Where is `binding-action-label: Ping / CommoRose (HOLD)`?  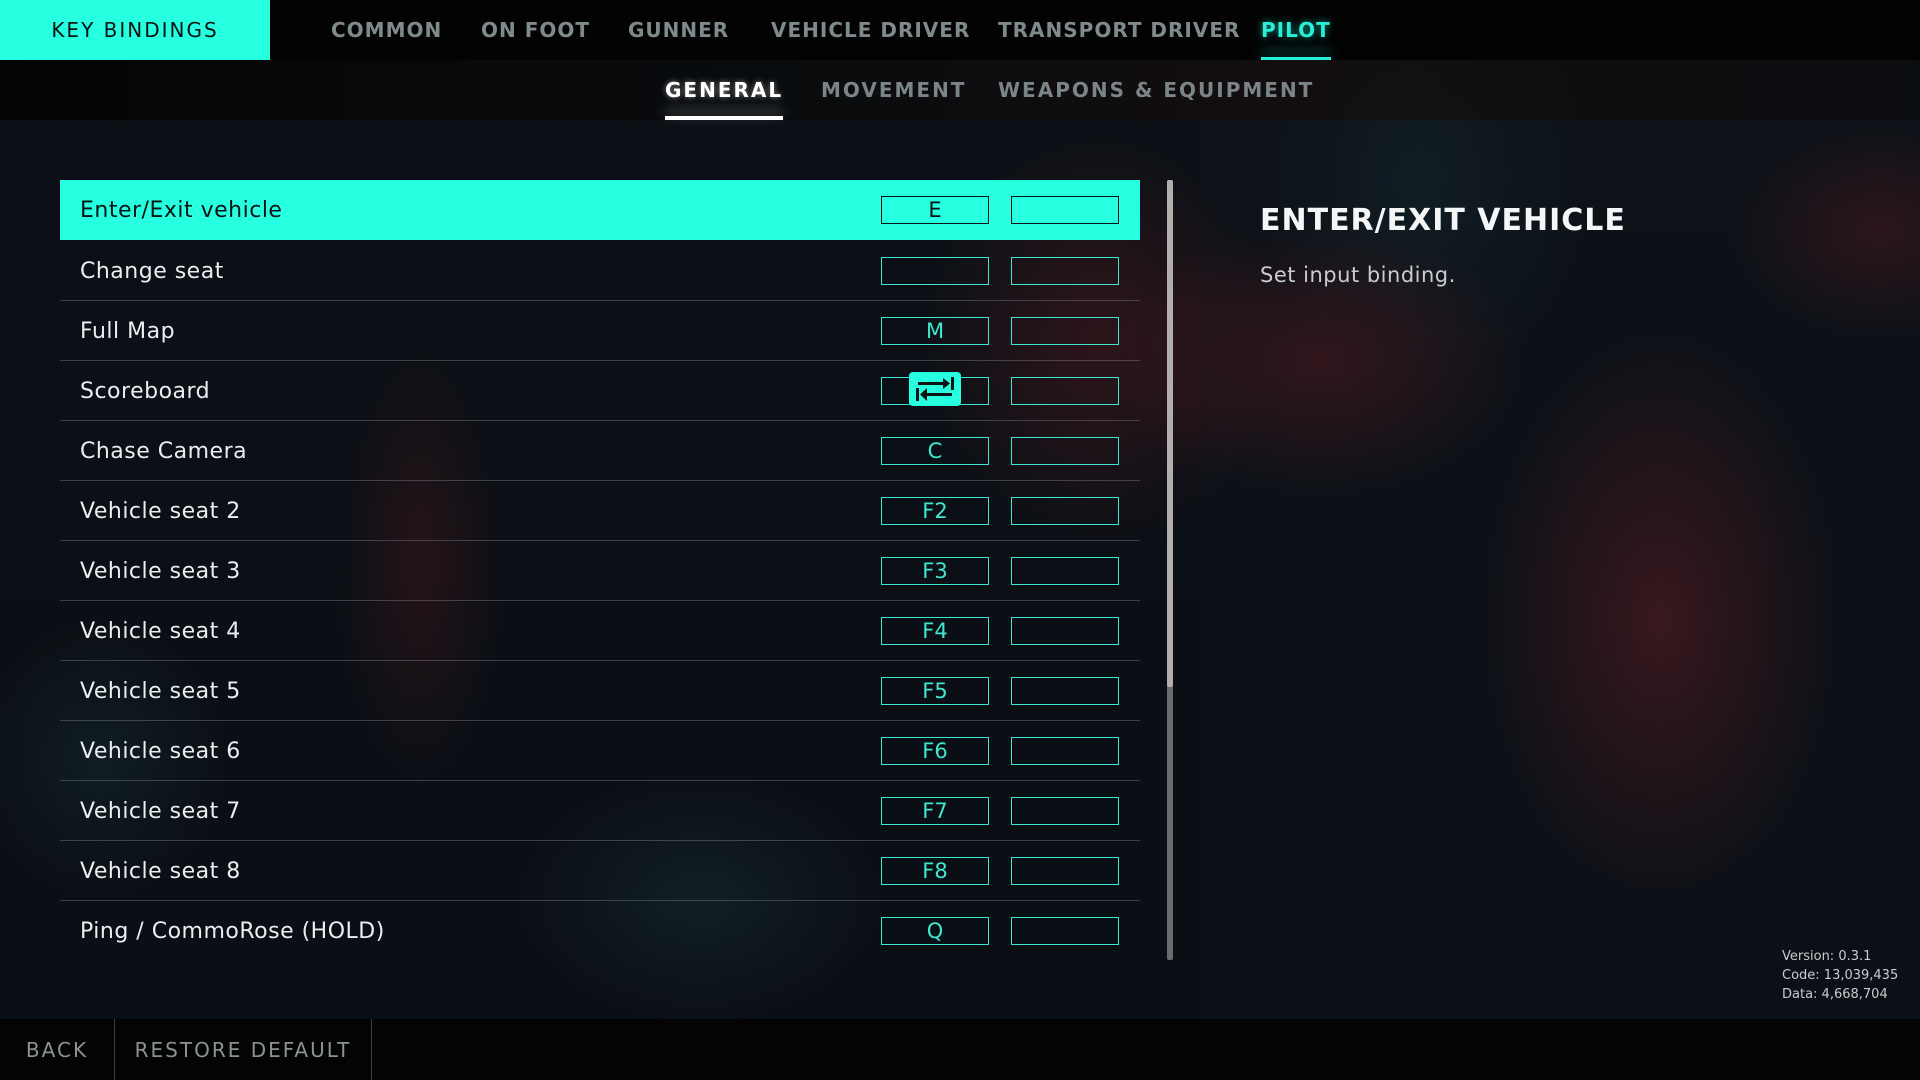 binding-action-label: Ping / CommoRose (HOLD) is located at coordinates (232, 931).